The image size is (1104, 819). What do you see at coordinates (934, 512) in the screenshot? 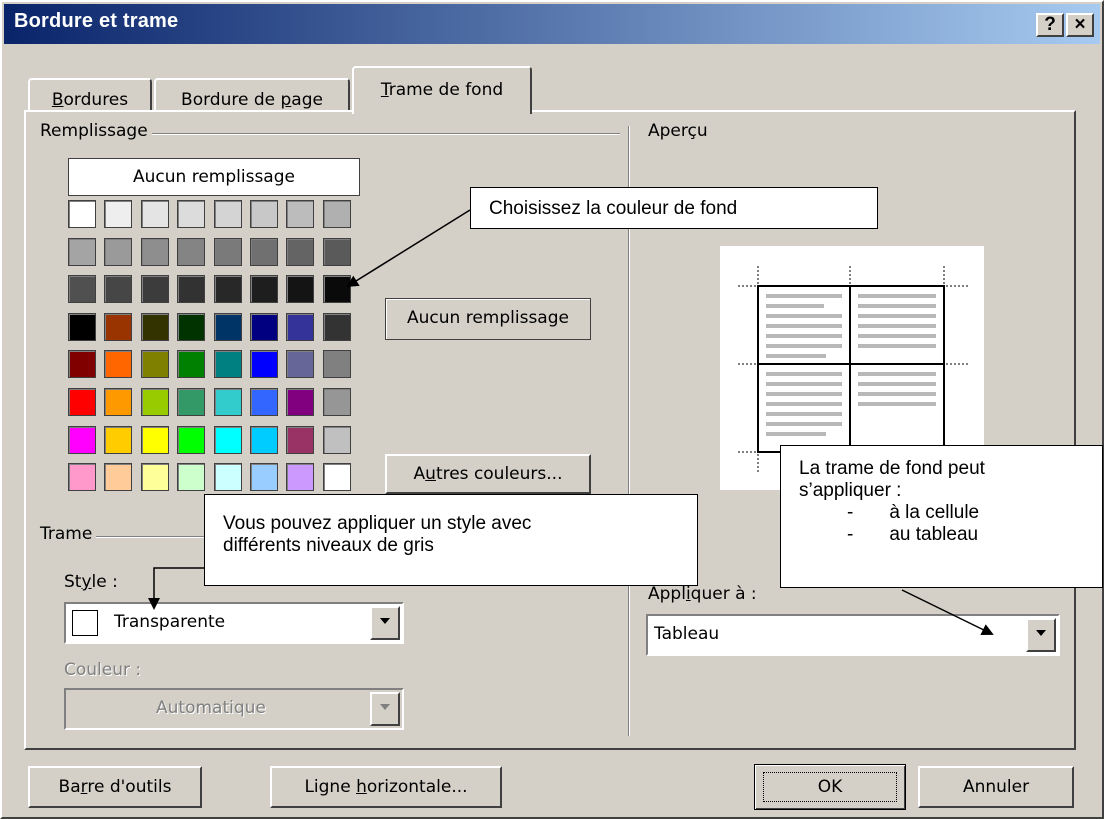
I see `list-text: à la cellule` at bounding box center [934, 512].